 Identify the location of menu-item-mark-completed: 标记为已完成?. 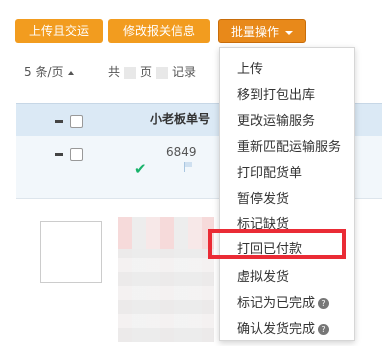
(283, 301).